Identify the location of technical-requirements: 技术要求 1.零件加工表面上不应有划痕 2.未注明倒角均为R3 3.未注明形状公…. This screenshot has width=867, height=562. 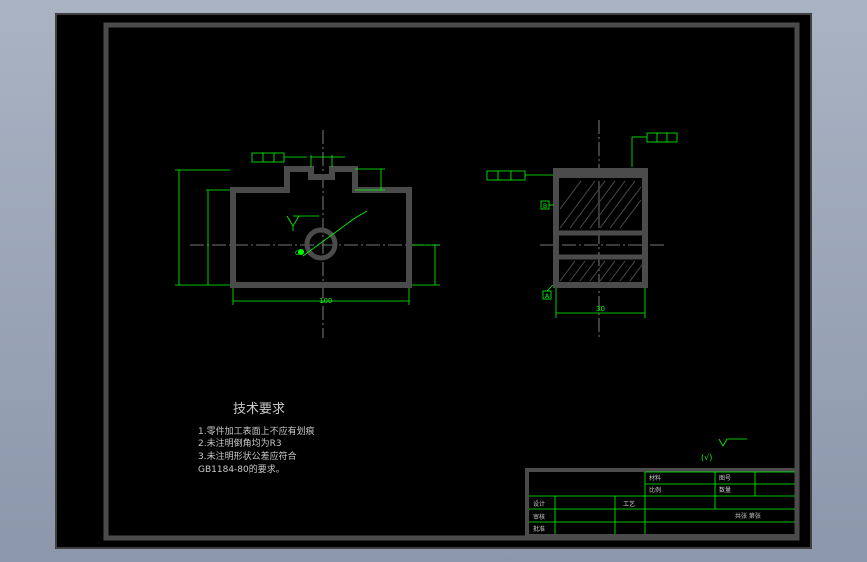
(256, 438).